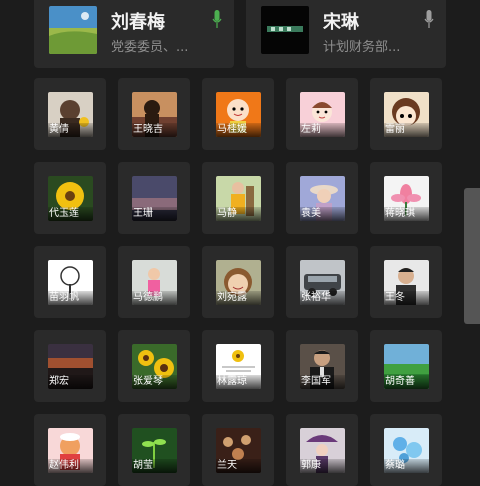 The width and height of the screenshot is (480, 486). I want to click on contact-tile: 赵伟利, so click(70, 450).